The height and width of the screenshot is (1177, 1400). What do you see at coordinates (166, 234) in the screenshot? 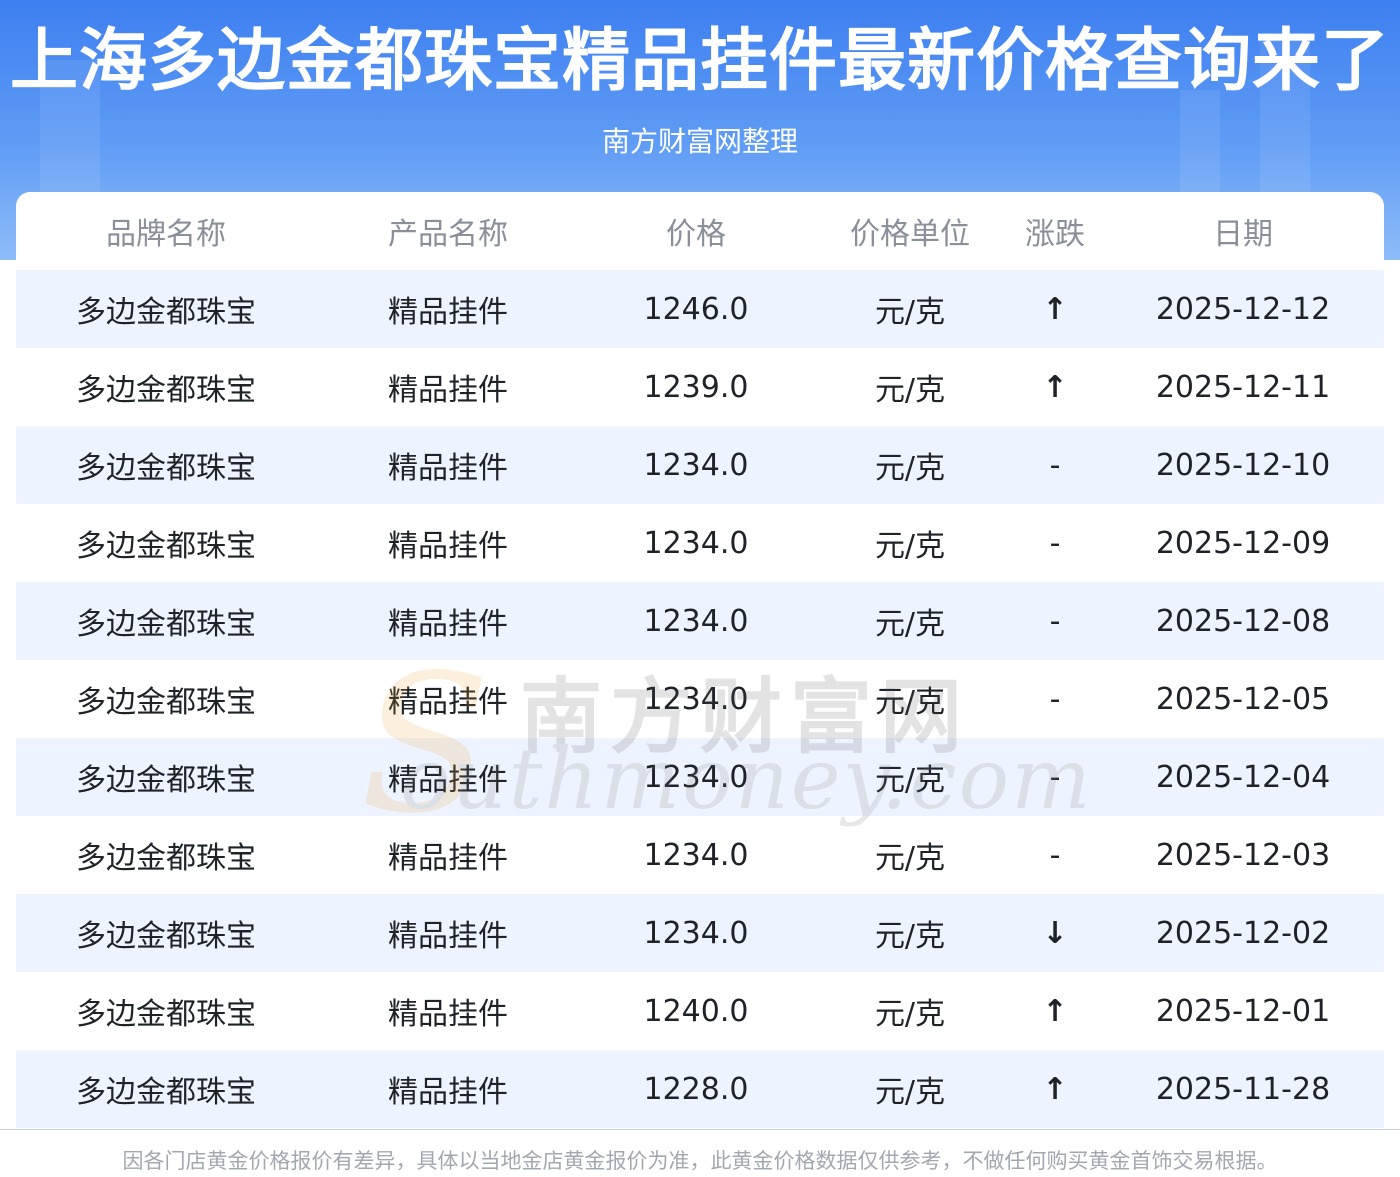
I see `column-header-brand: 品牌名称` at bounding box center [166, 234].